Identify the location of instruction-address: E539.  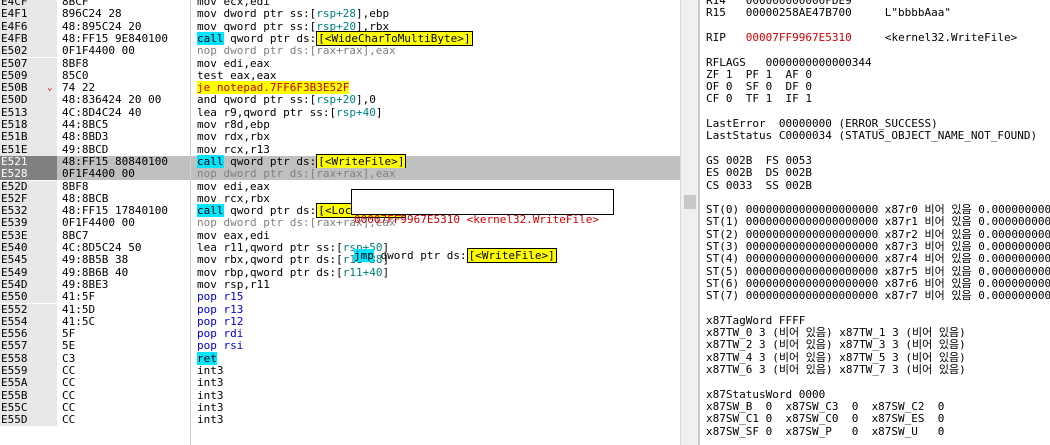
(14, 223).